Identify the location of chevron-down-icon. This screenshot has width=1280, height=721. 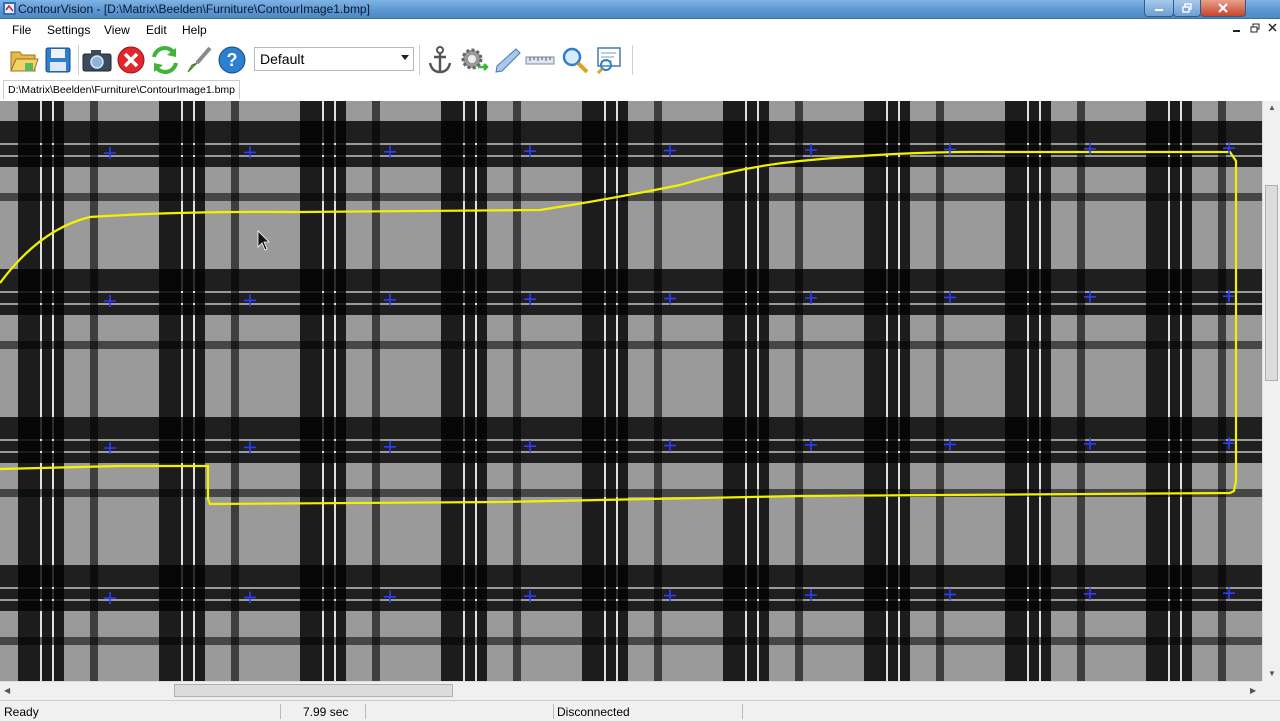
(405, 57).